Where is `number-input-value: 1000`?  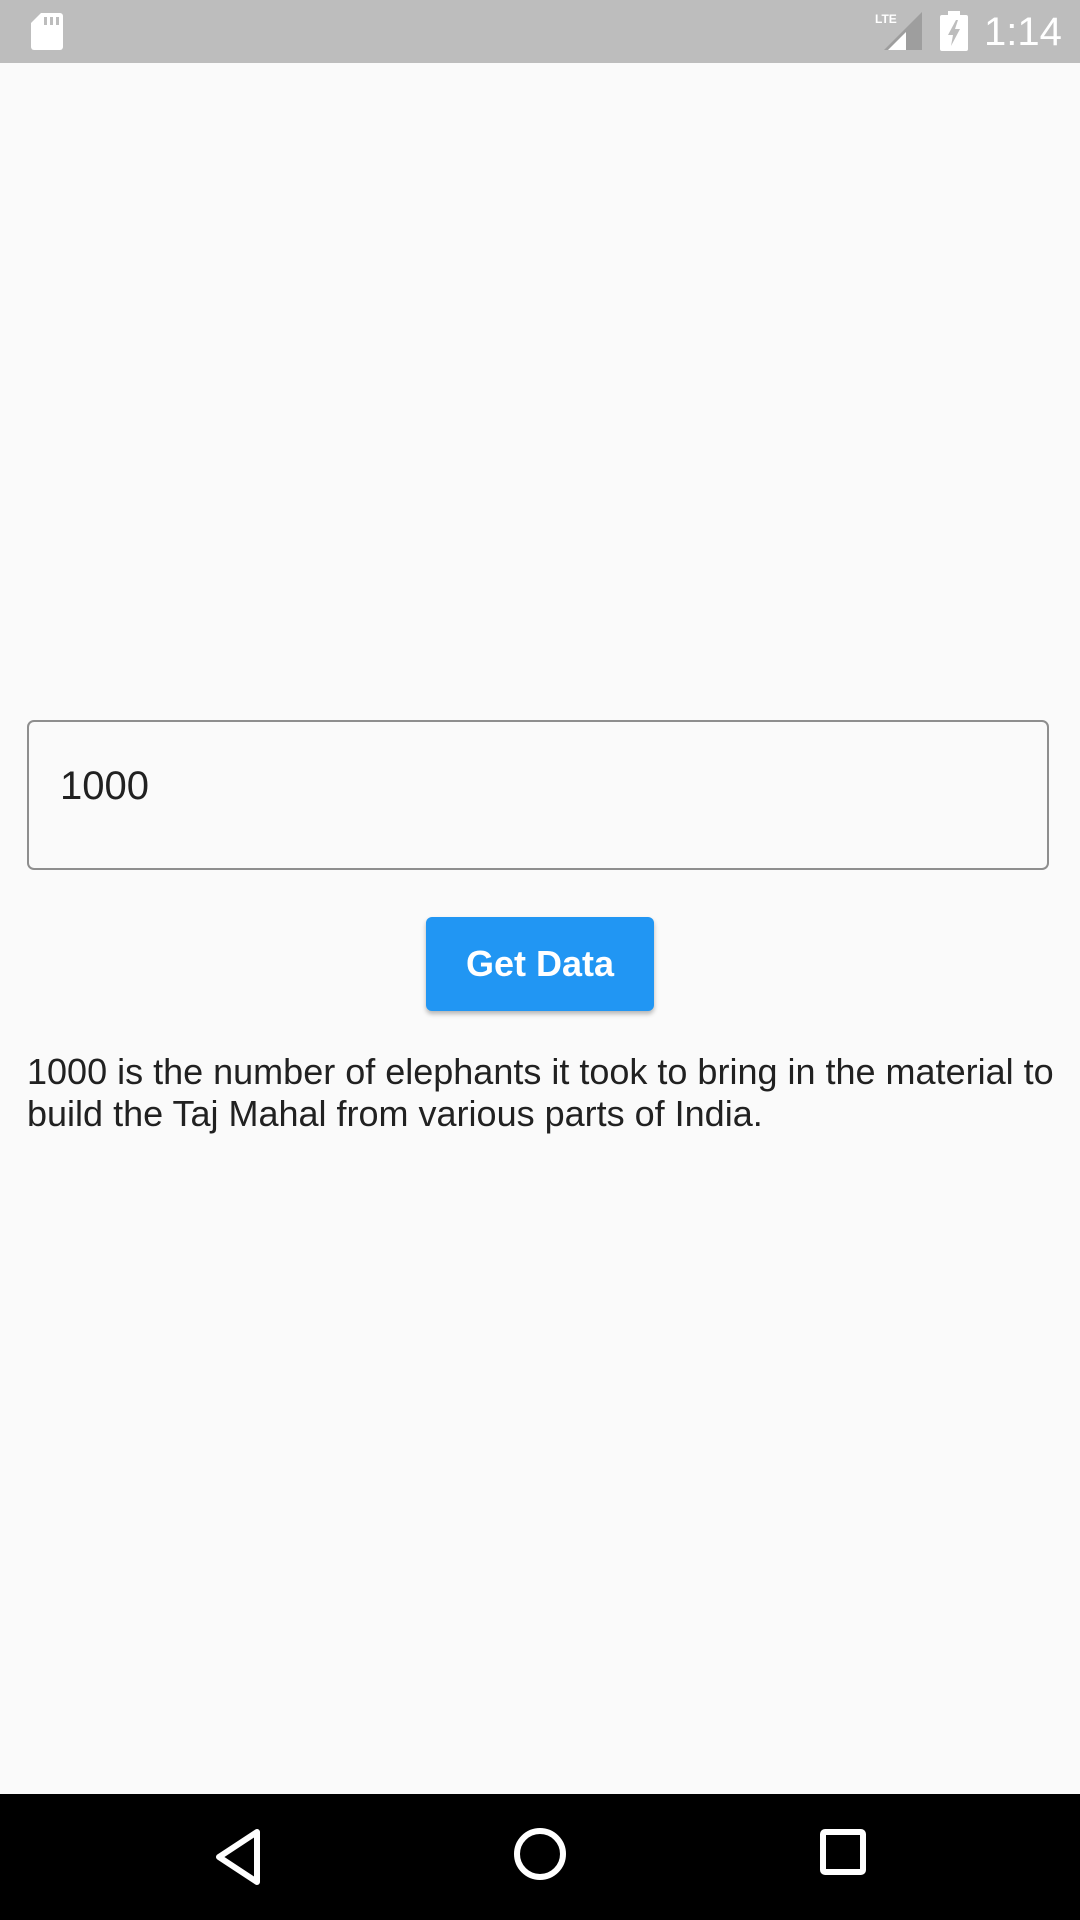 number-input-value: 1000 is located at coordinates (104, 786).